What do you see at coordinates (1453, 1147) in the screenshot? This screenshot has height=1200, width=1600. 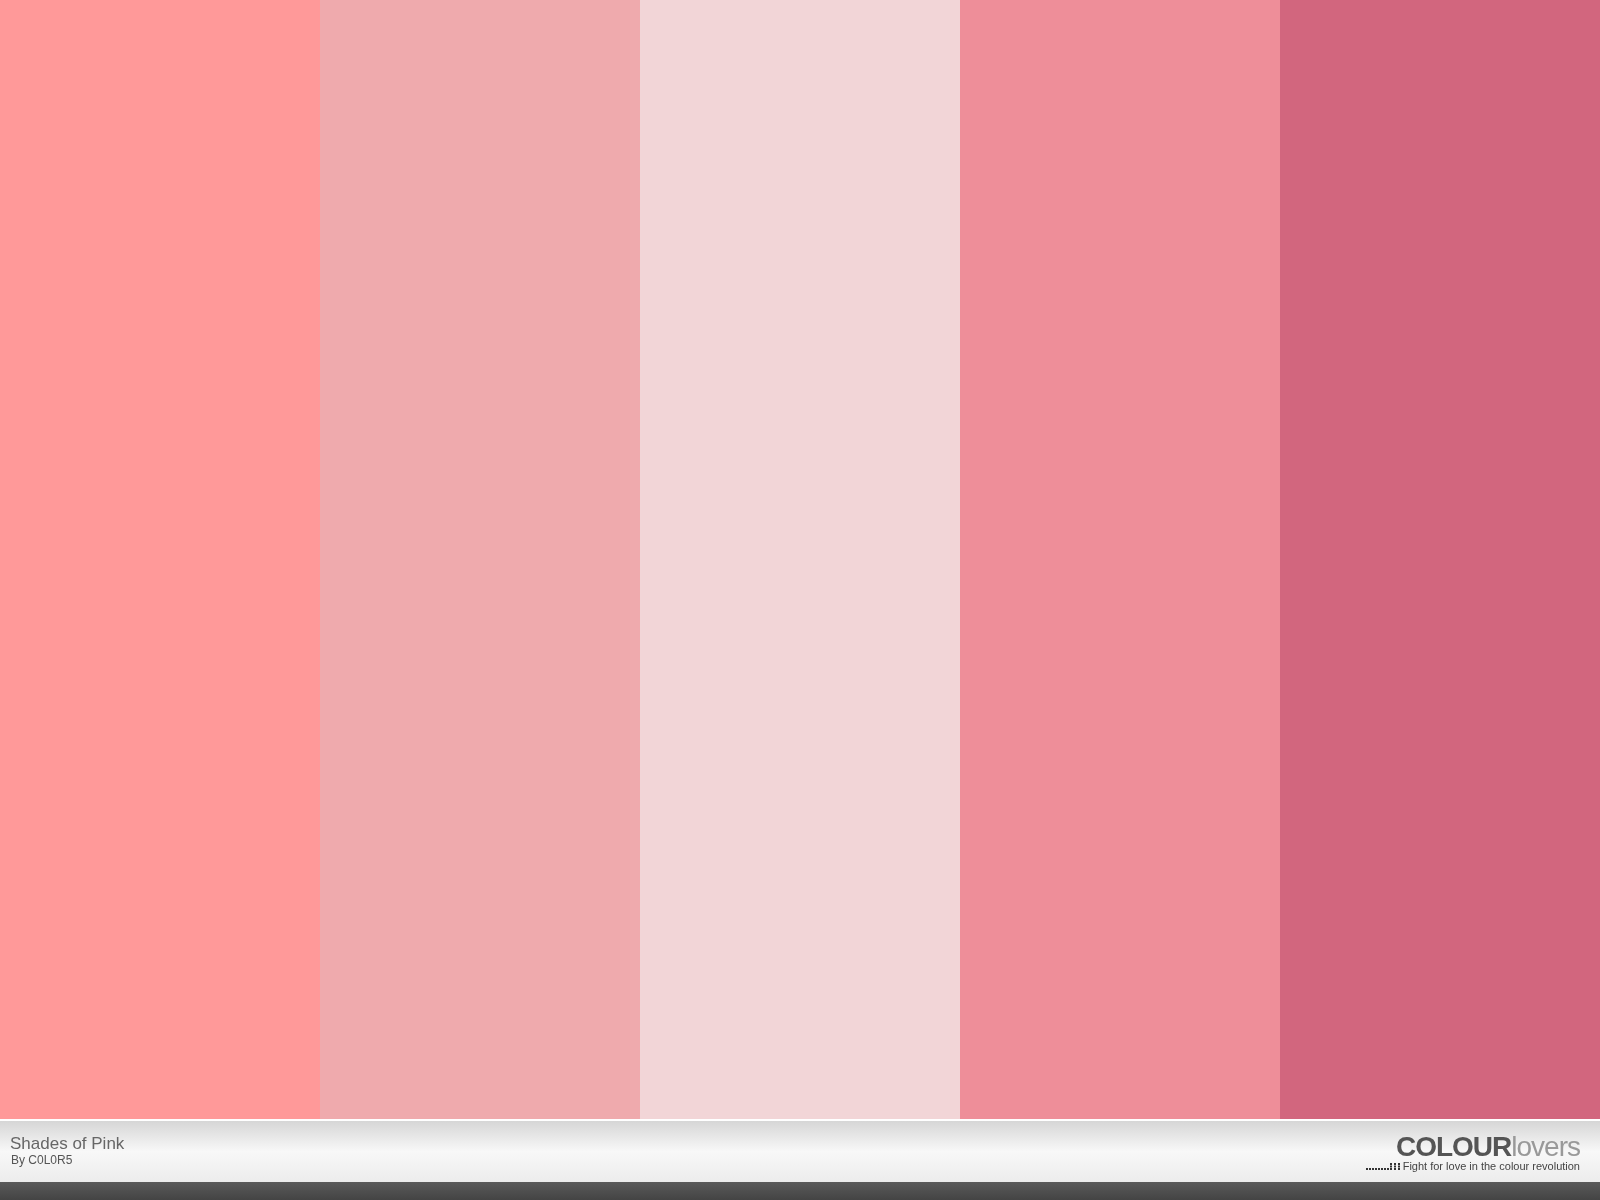 I see `logo-wordmark-bold: COLOUR` at bounding box center [1453, 1147].